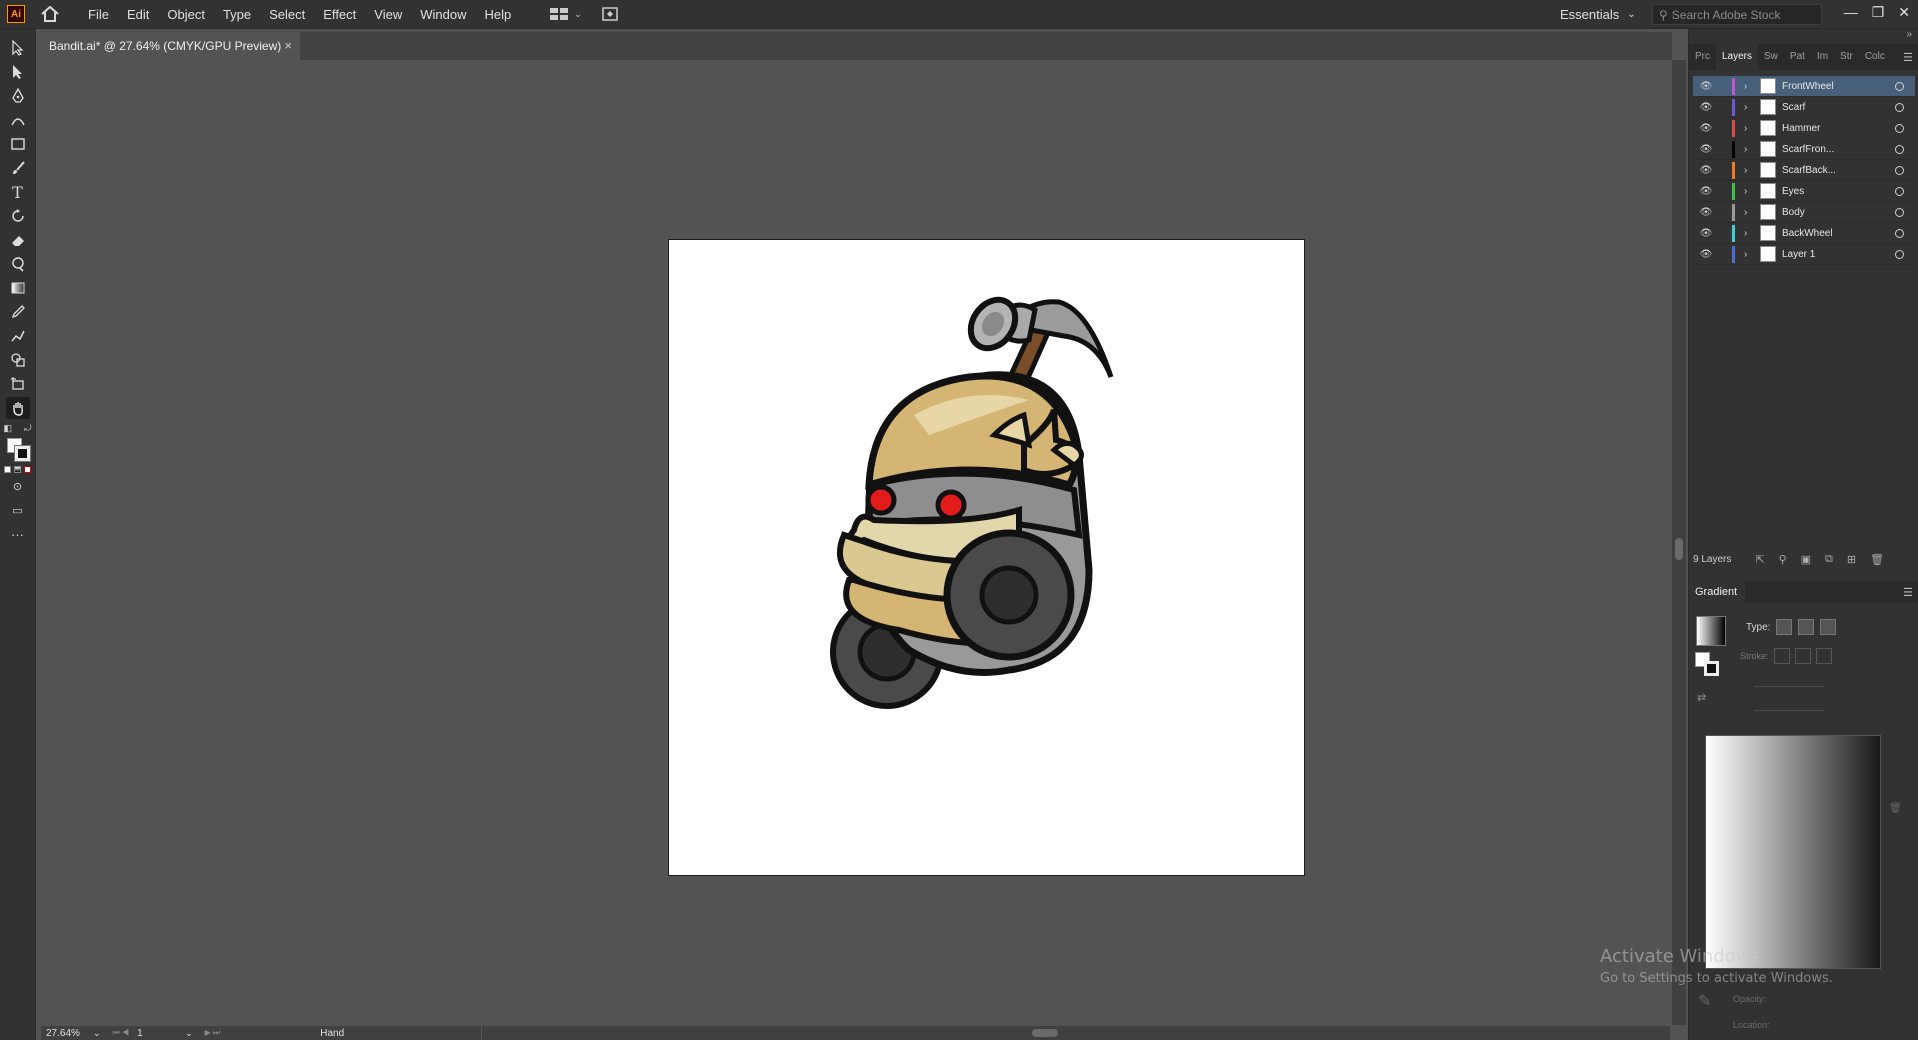 The image size is (1918, 1040). Describe the element at coordinates (1789, 703) in the screenshot. I see `aspect-ratio-field` at that location.